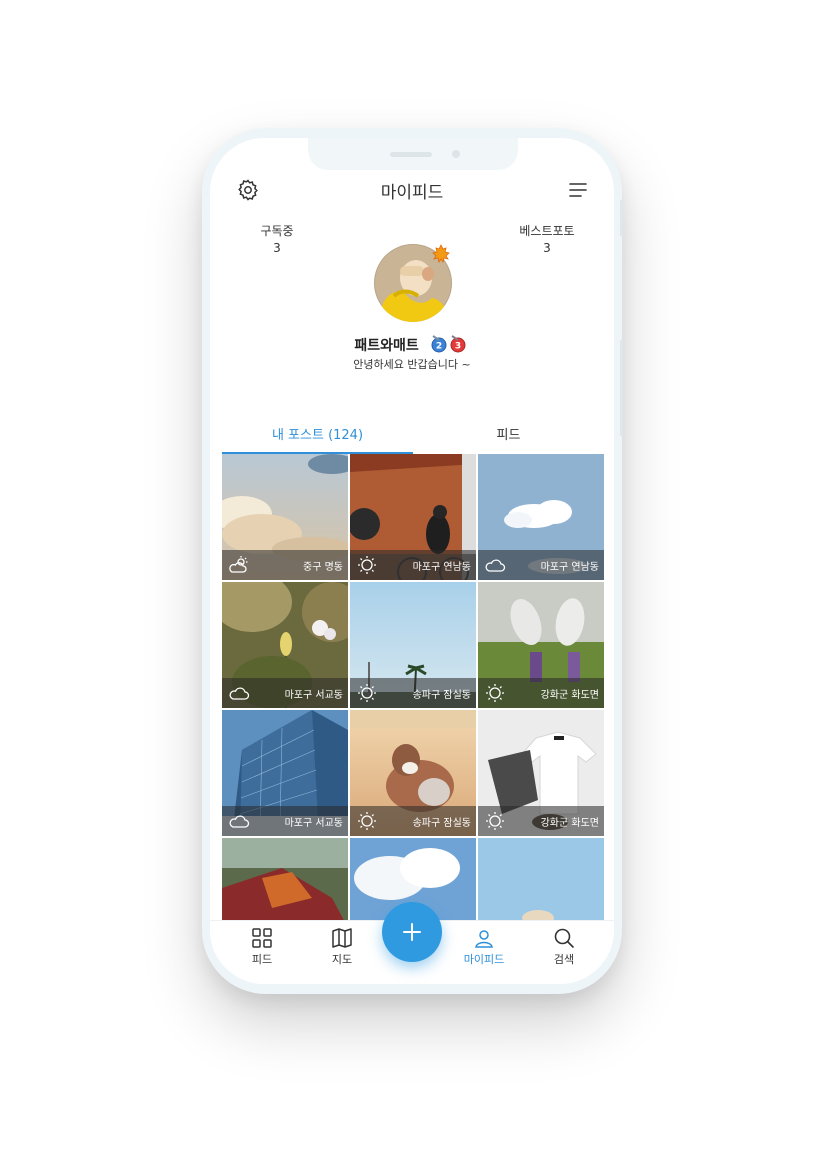 The width and height of the screenshot is (826, 1156). What do you see at coordinates (484, 939) in the screenshot?
I see `person-icon` at bounding box center [484, 939].